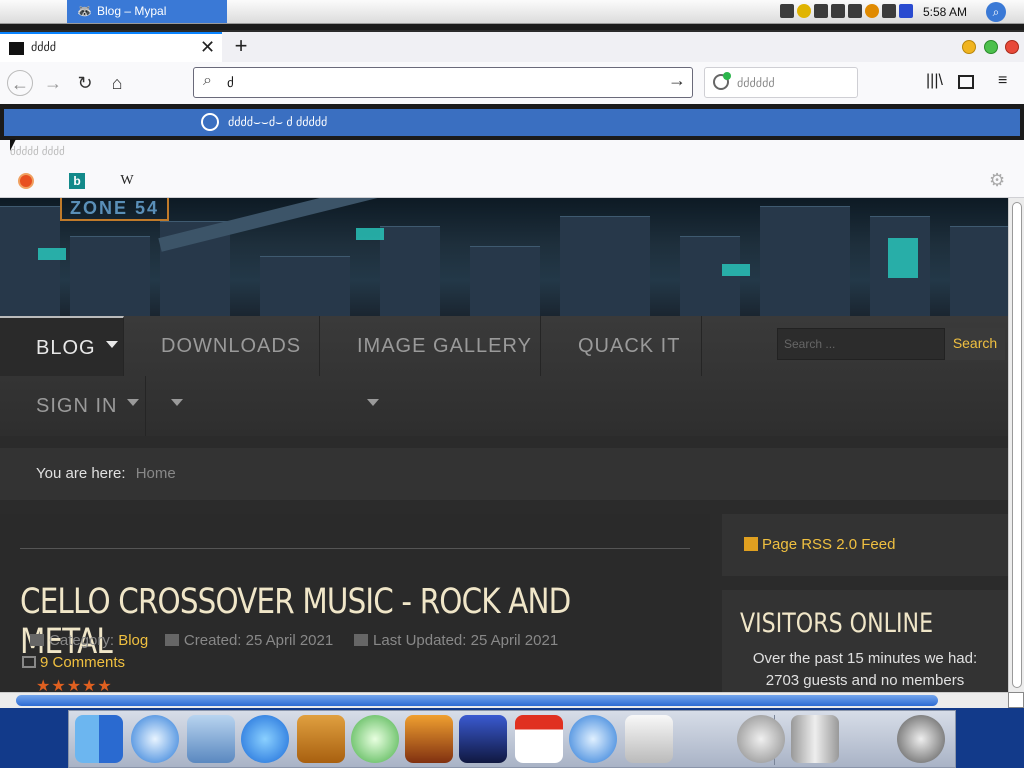 The image size is (1024, 768). I want to click on calendar-icon, so click(171, 640).